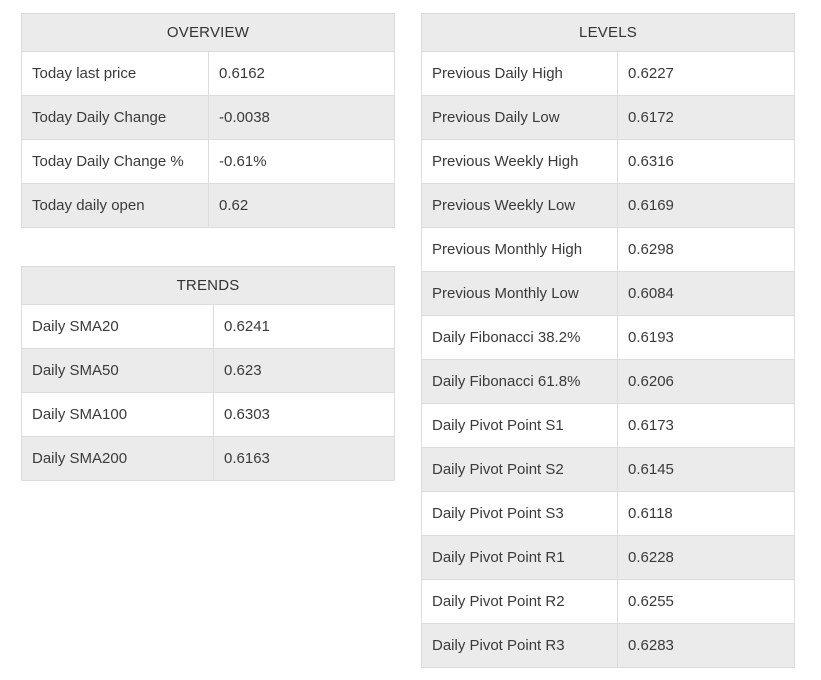 The height and width of the screenshot is (680, 821). I want to click on table-row: Previous Weekly Low 0.6169, so click(608, 205).